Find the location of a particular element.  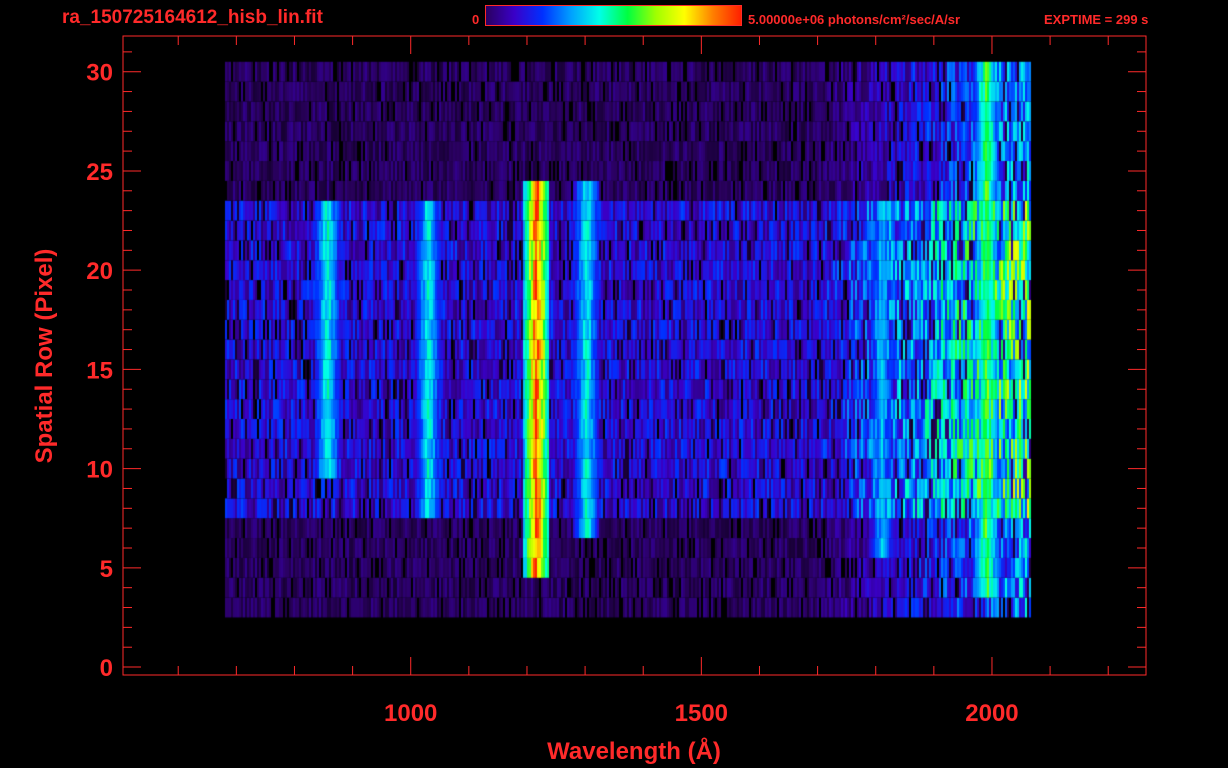

x-tick-label: 1500 is located at coordinates (701, 713).